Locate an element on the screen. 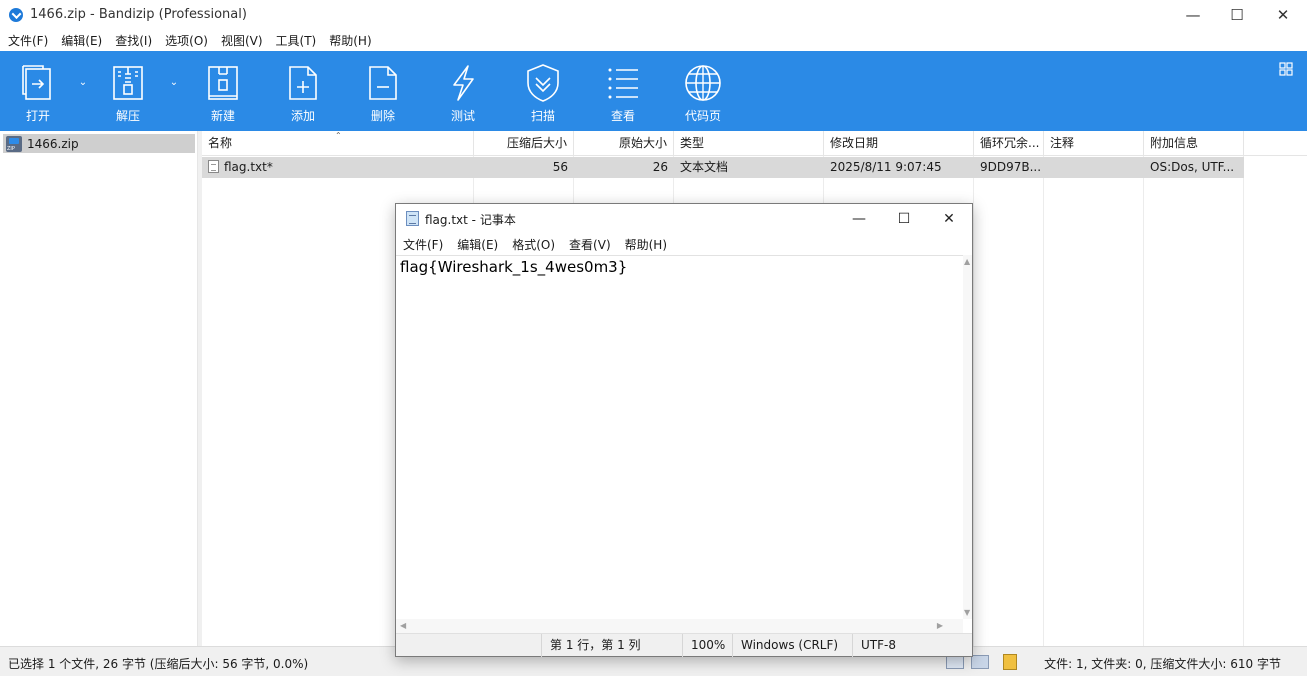 The image size is (1307, 676). preview-view-icon is located at coordinates (980, 662).